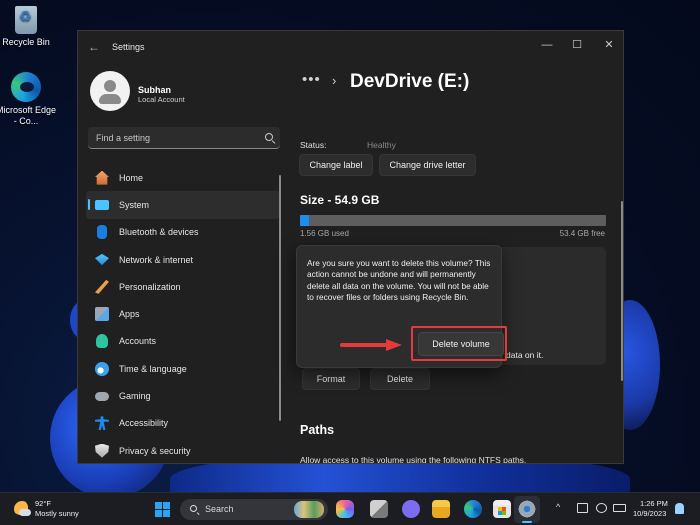 This screenshot has width=700, height=525. I want to click on minimize-button: —, so click(547, 45).